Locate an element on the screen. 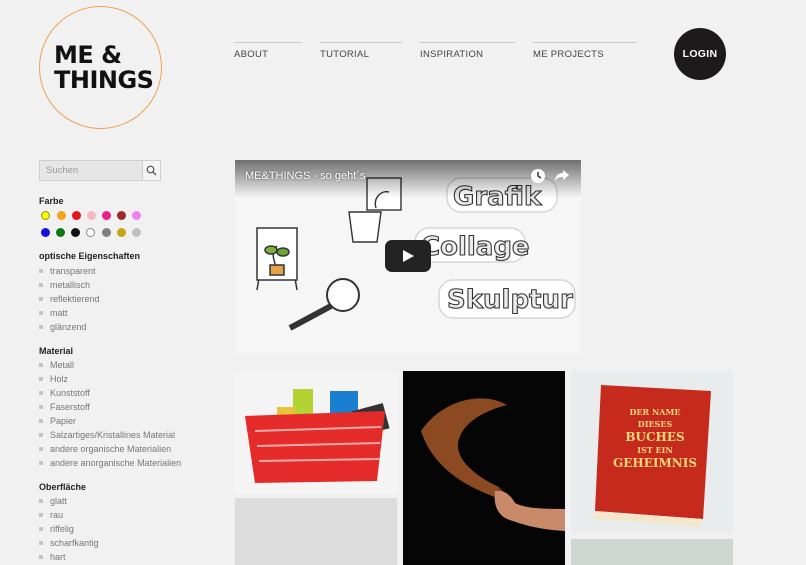 The image size is (806, 565). nav-about-label: ABOUT is located at coordinates (251, 54).